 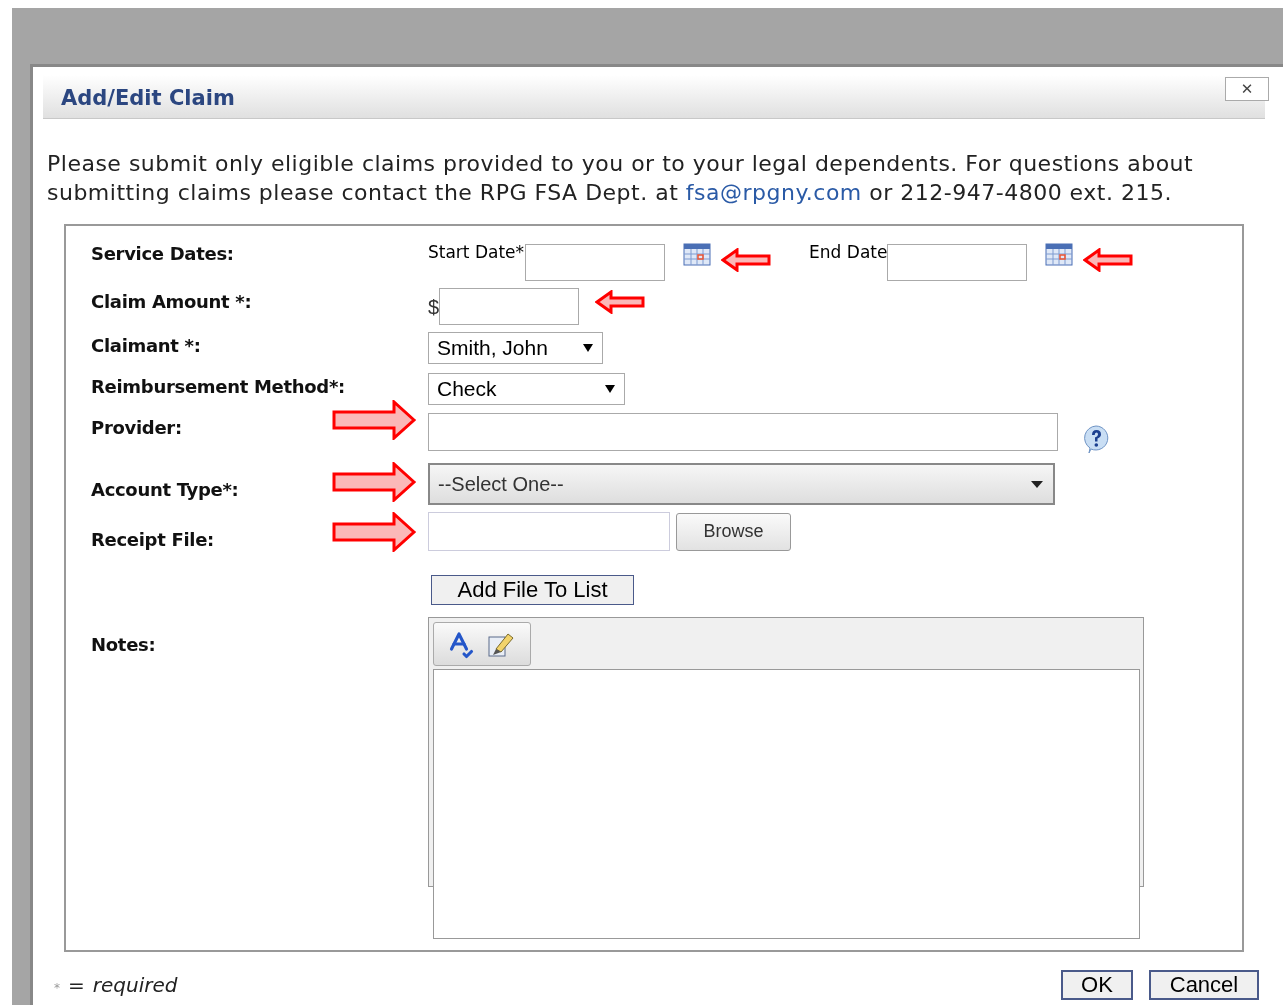 I want to click on dropdown: Check, so click(x=526, y=389).